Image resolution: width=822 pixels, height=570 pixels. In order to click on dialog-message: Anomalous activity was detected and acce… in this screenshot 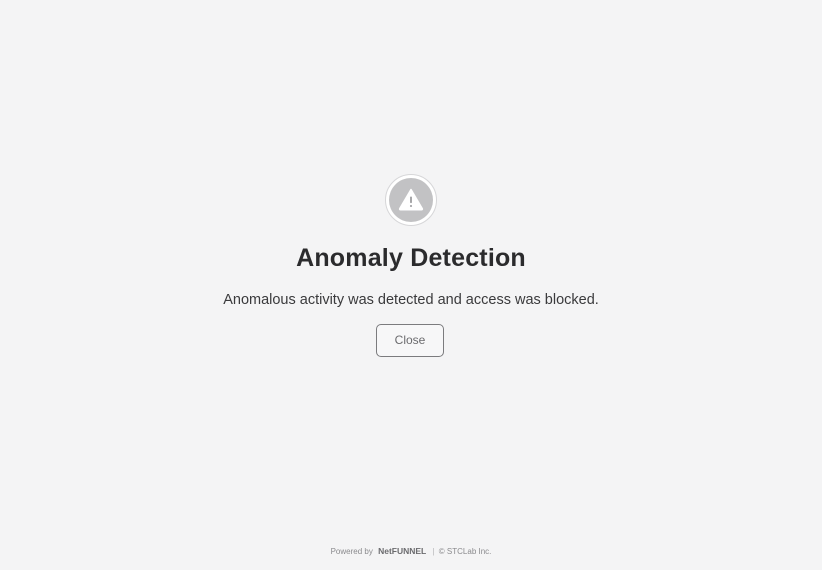, I will do `click(411, 300)`.